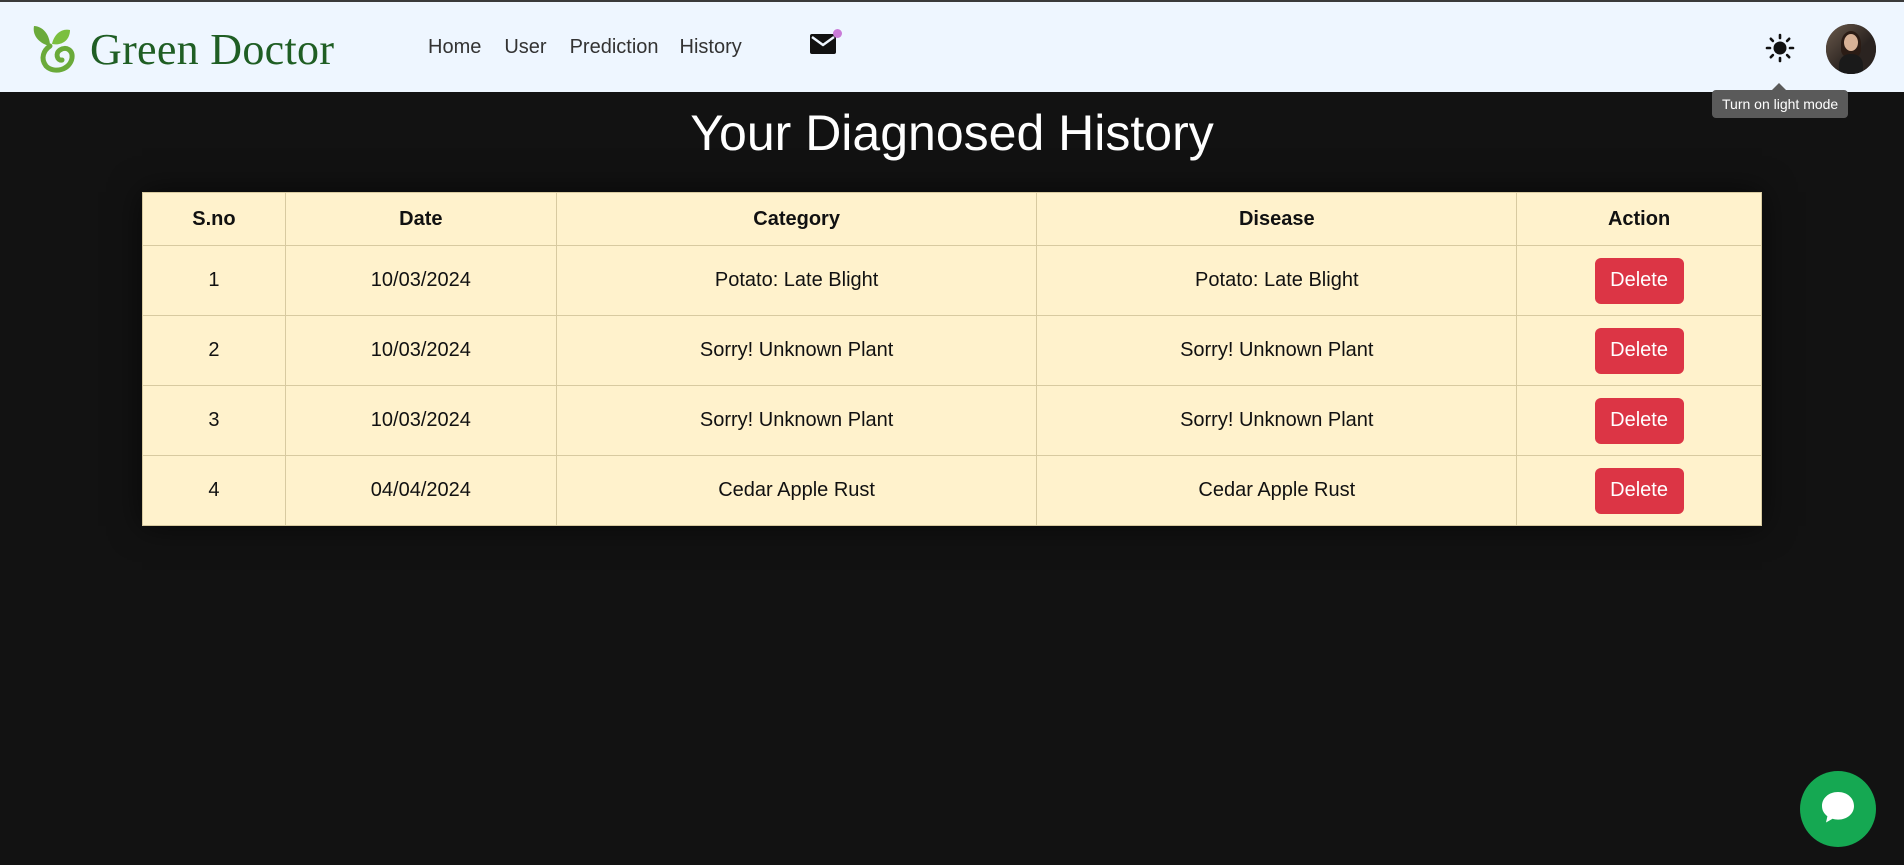  What do you see at coordinates (711, 47) in the screenshot?
I see `nav-history: History` at bounding box center [711, 47].